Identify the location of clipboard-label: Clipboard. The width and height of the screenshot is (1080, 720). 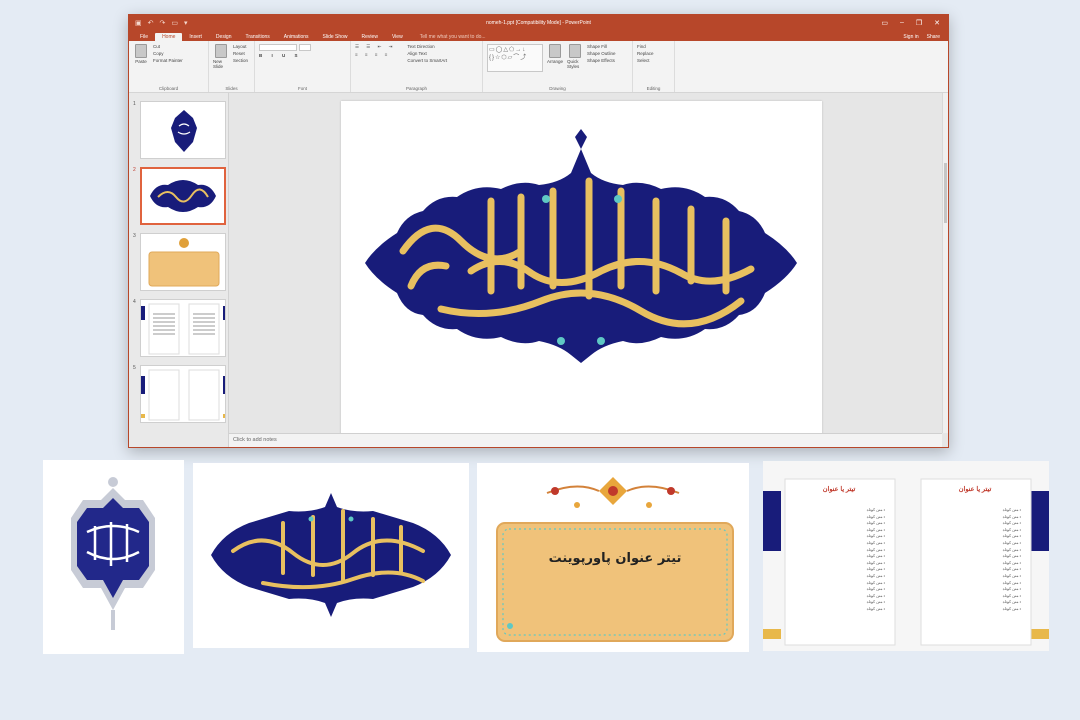
(168, 88).